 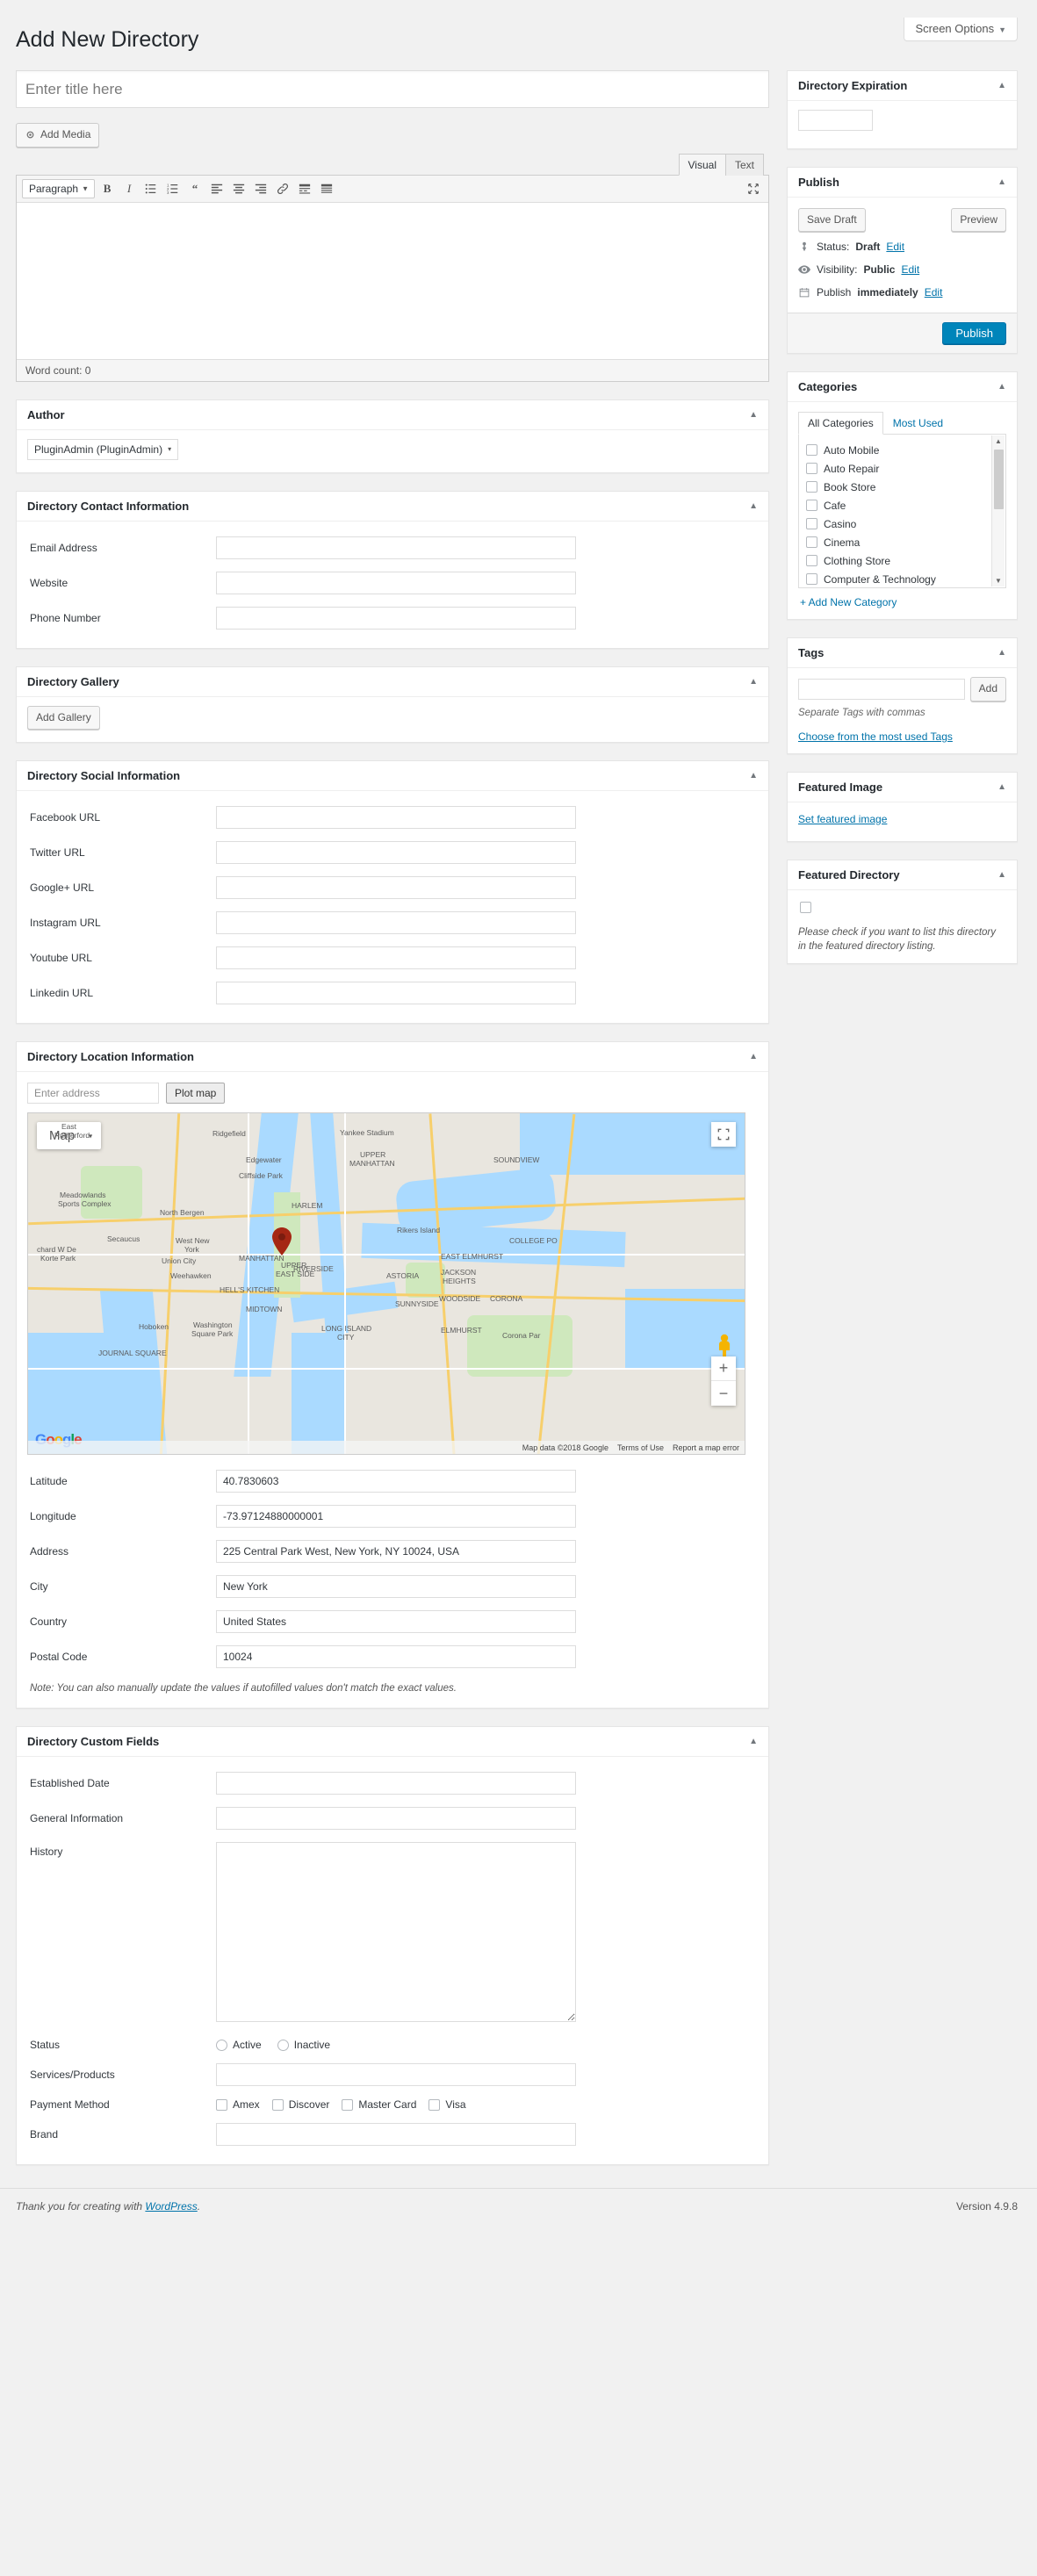 What do you see at coordinates (902, 560) in the screenshot?
I see `category-item: Clothing Store` at bounding box center [902, 560].